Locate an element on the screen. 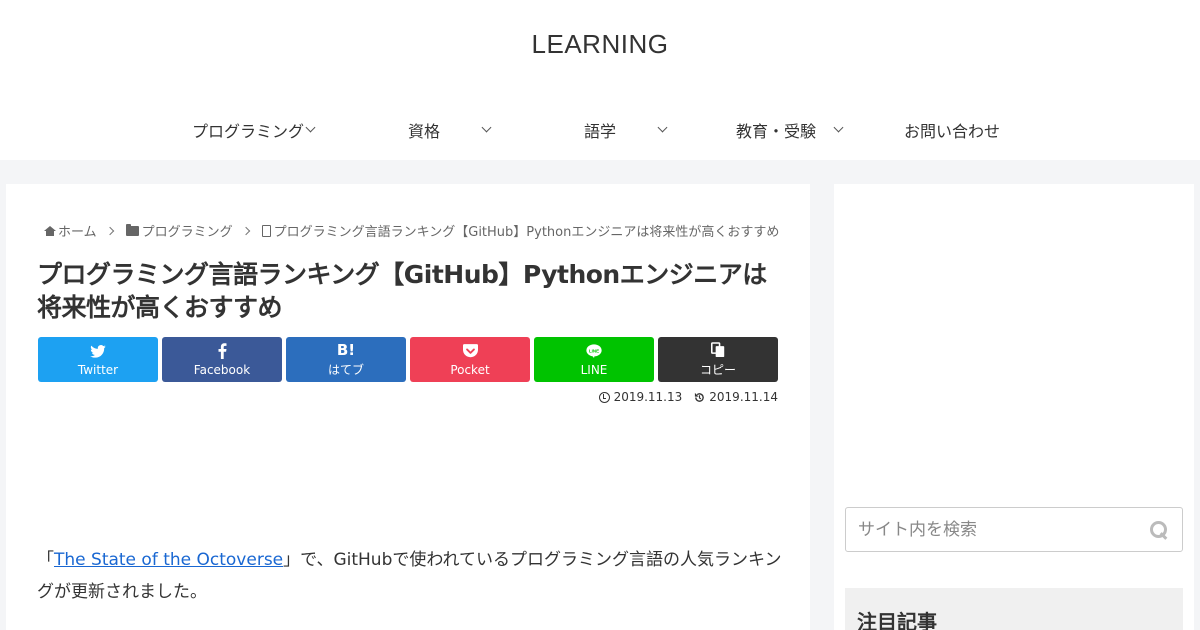 The height and width of the screenshot is (630, 1200). search-input is located at coordinates (991, 529).